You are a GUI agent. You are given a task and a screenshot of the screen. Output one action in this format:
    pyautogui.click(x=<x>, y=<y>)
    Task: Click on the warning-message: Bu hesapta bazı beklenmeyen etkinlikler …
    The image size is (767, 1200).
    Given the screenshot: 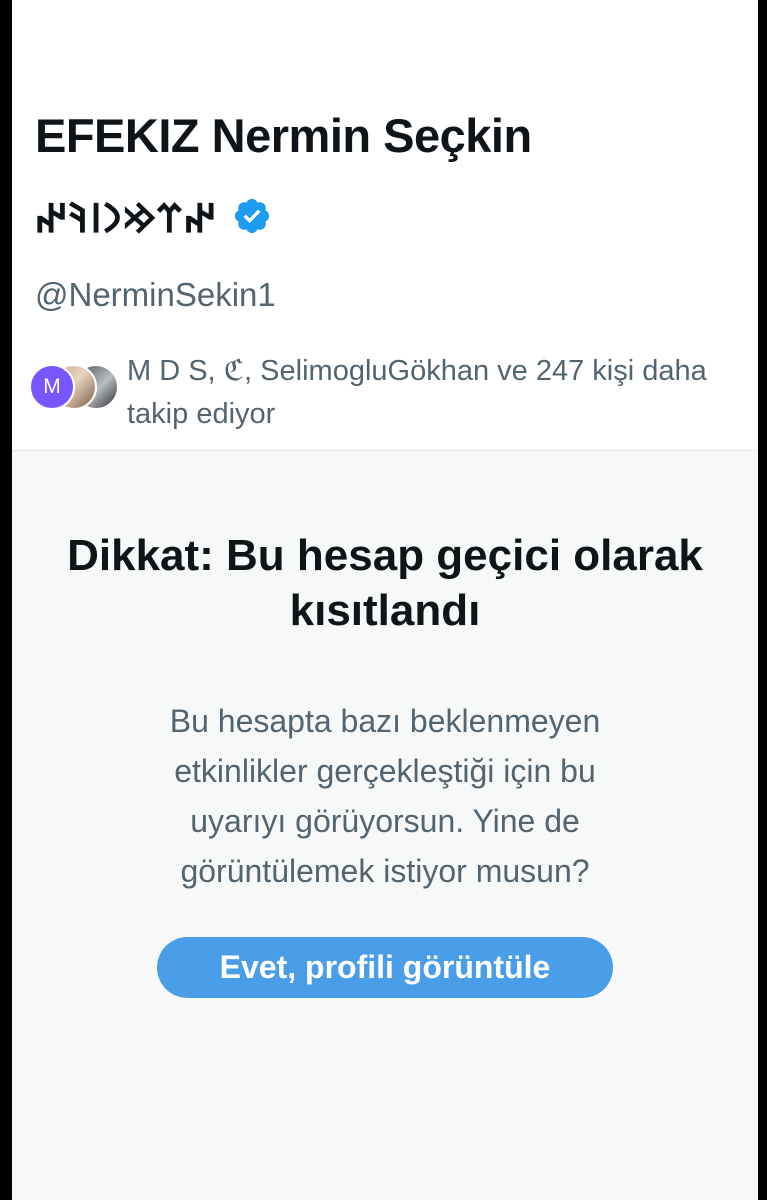 What is the action you would take?
    pyautogui.click(x=385, y=796)
    